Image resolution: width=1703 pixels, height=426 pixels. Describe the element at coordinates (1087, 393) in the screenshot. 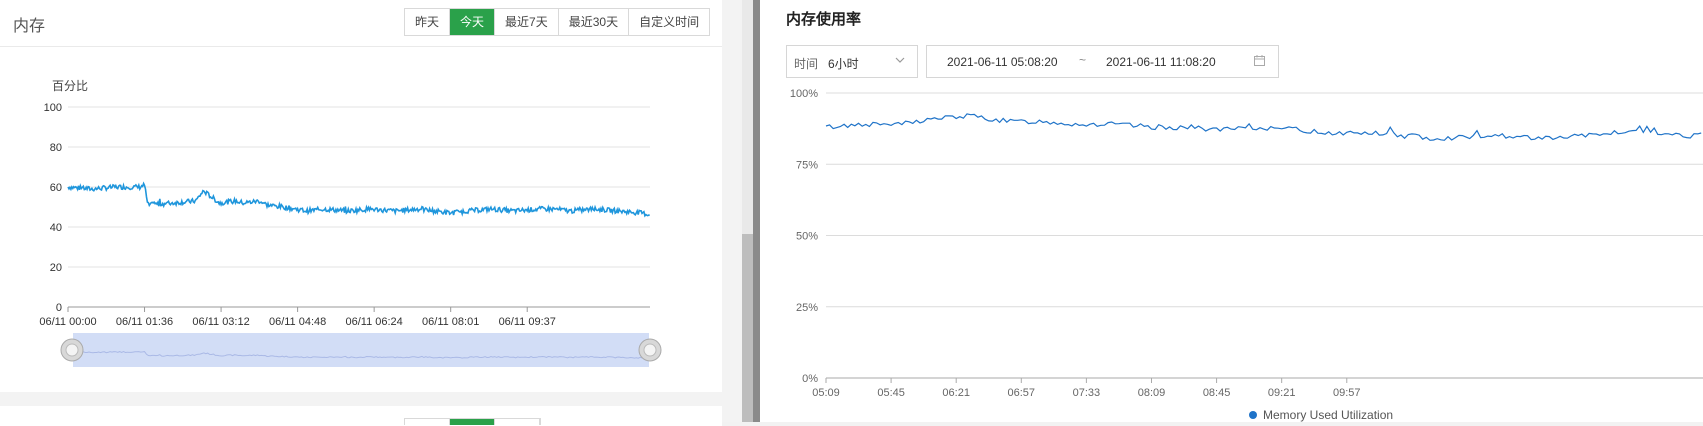

I see `x-tick-label: 07:33` at that location.